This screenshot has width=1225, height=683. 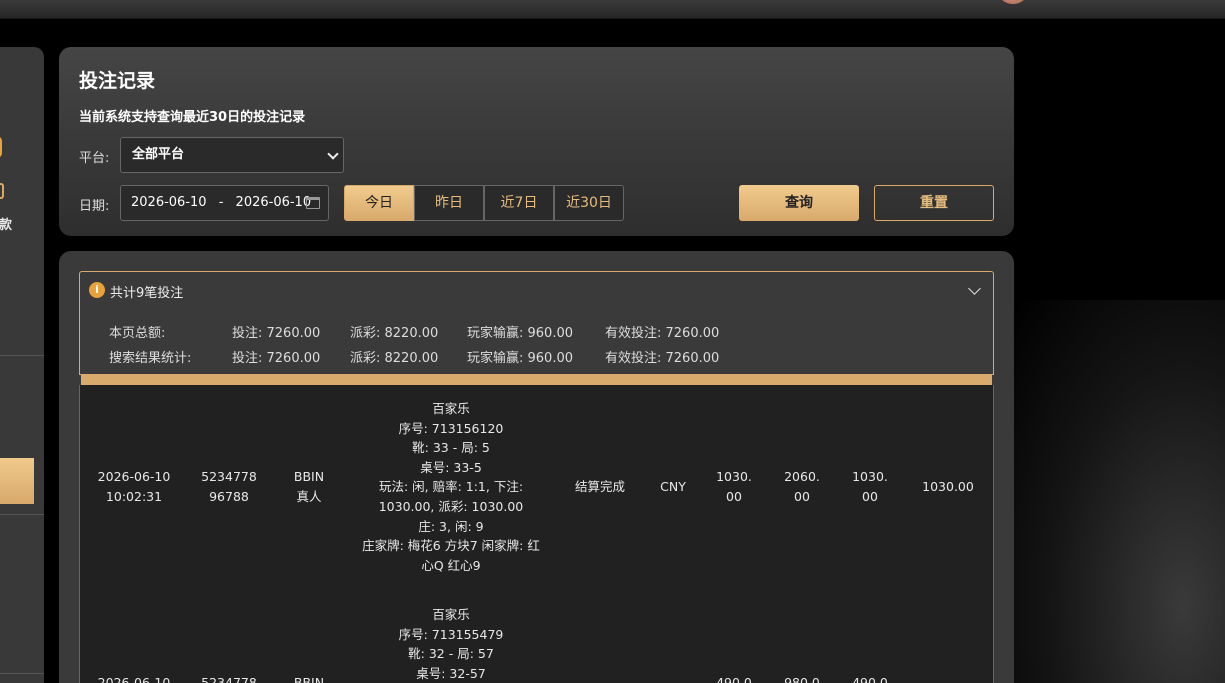 I want to click on record-platform: BBIN 真人, so click(x=309, y=486).